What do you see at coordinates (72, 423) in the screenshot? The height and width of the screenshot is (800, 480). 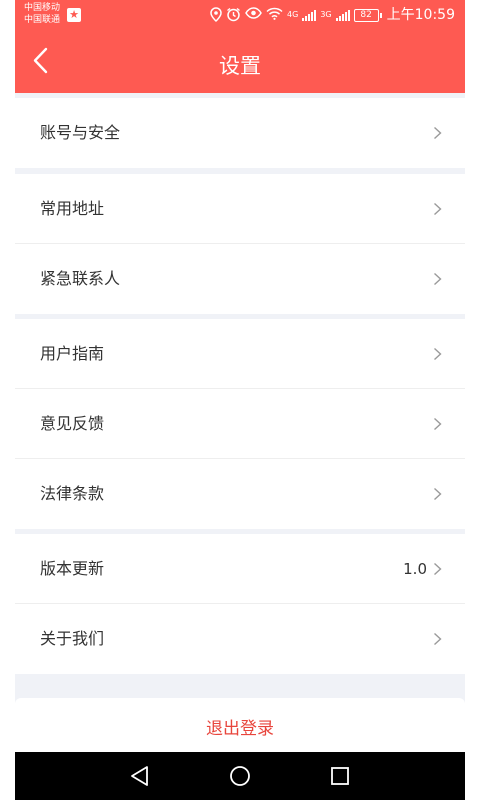 I see `settings-item-label: 意见反馈` at bounding box center [72, 423].